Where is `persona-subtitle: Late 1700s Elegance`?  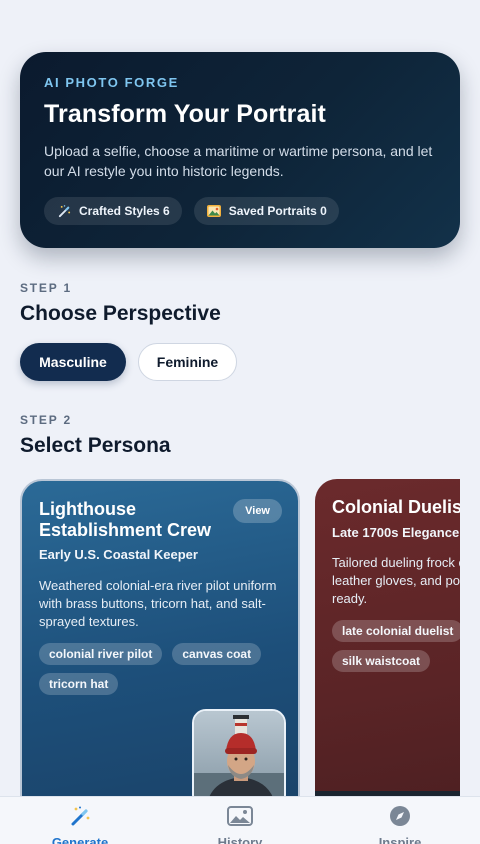
persona-subtitle: Late 1700s Elegance is located at coordinates (396, 532).